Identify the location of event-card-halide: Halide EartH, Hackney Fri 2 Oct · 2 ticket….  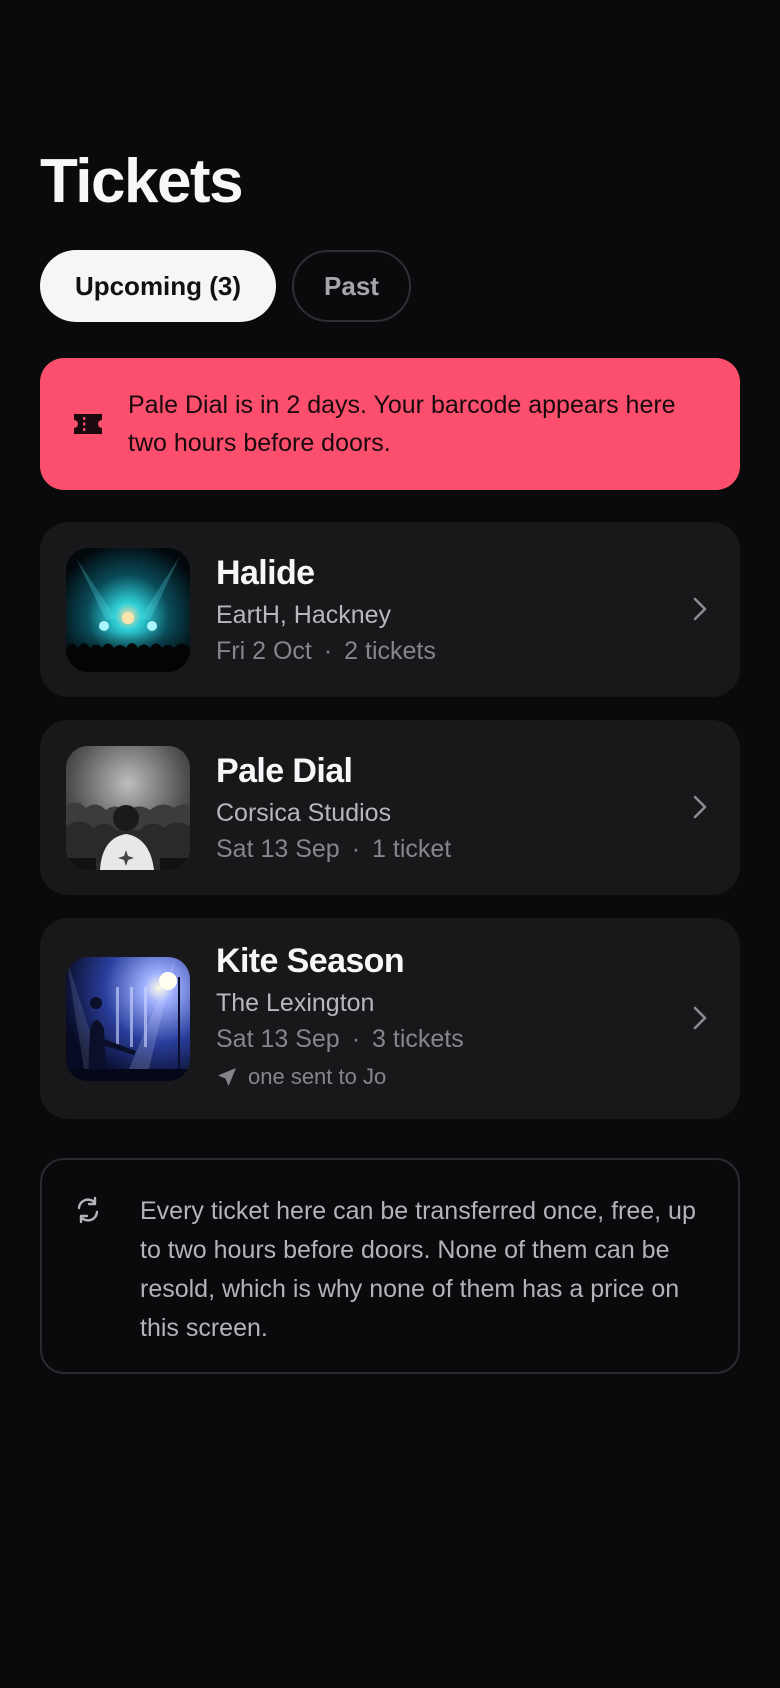
(390, 609).